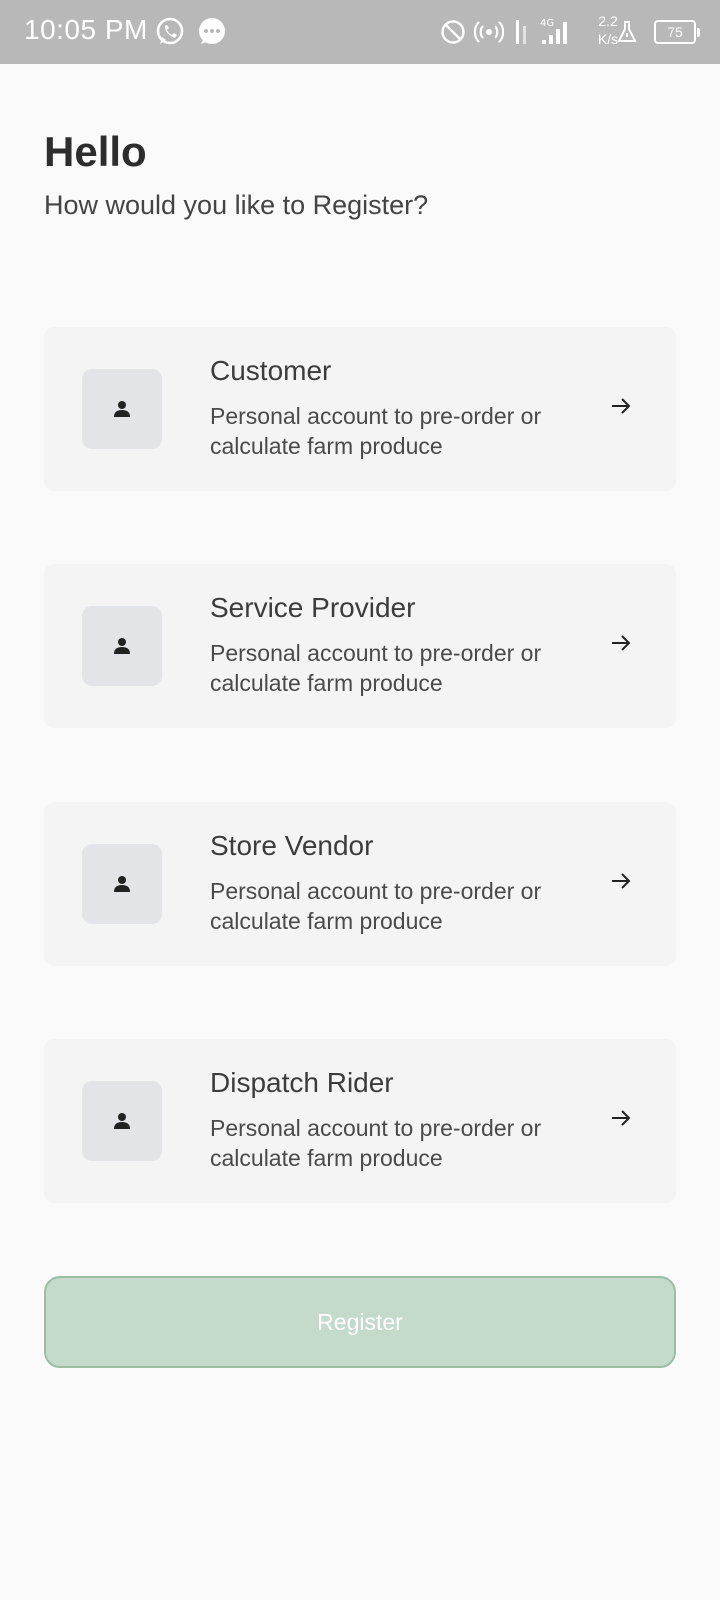  I want to click on data-transfer-icon, so click(522, 32).